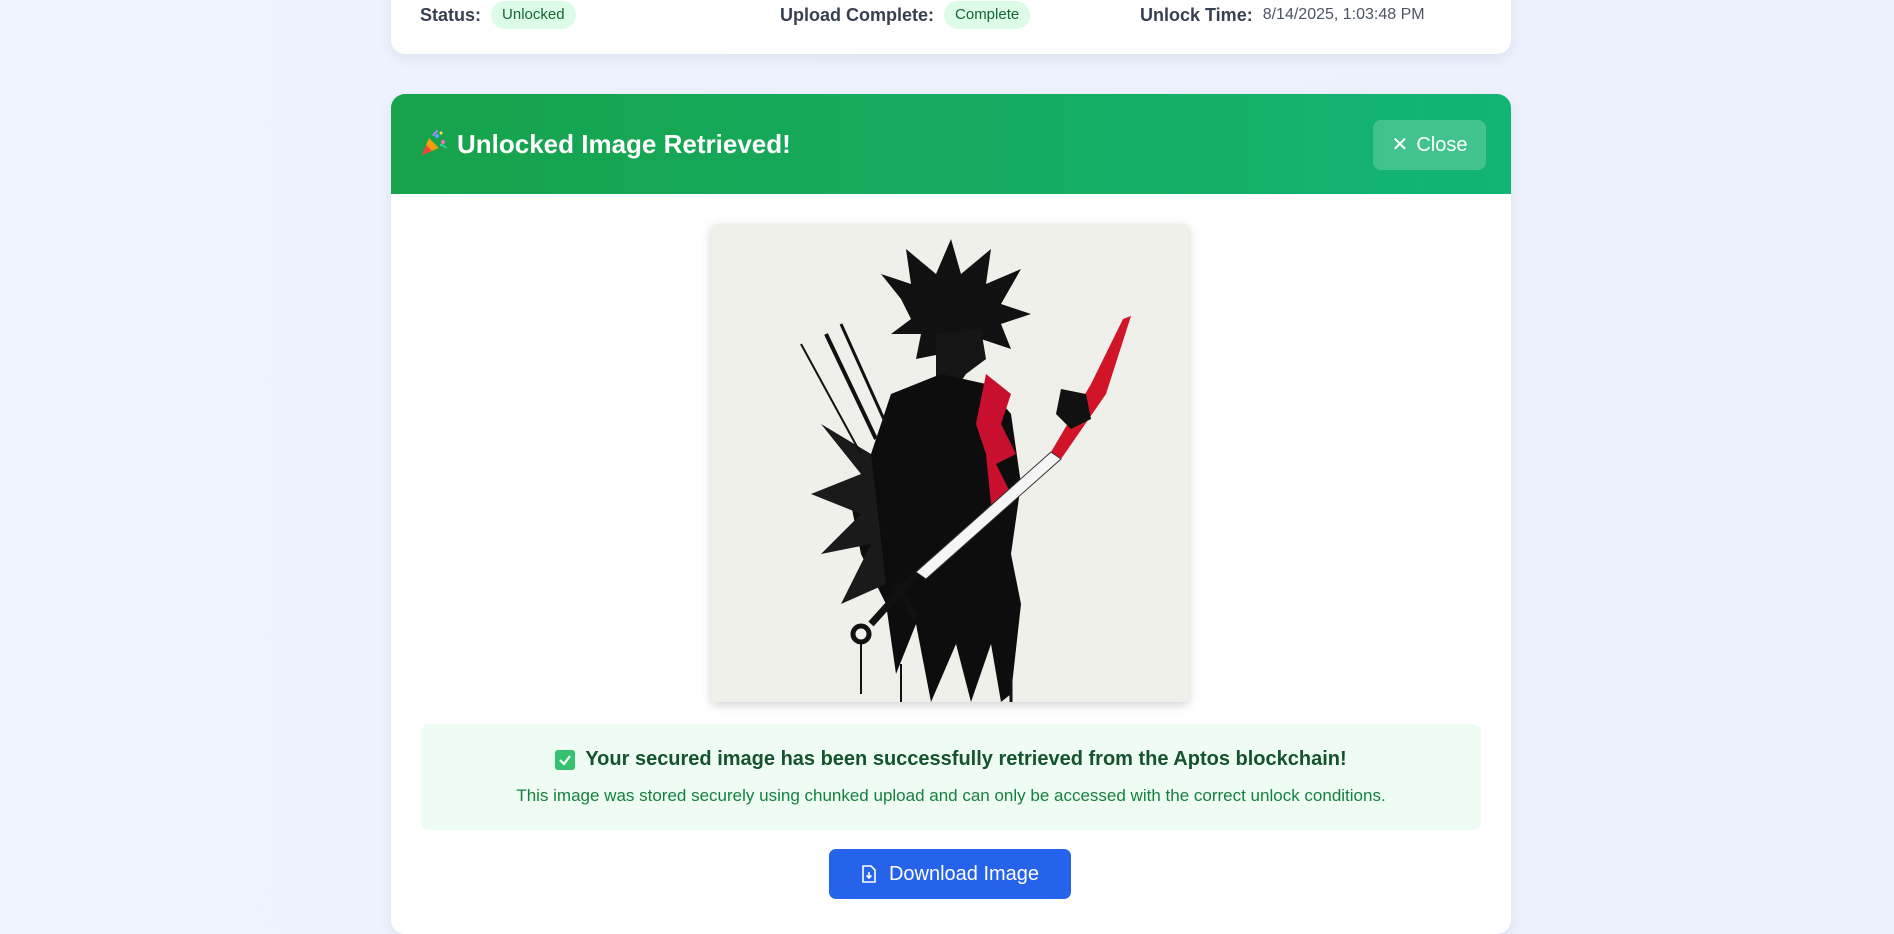 The height and width of the screenshot is (934, 1894). I want to click on upload-complete-field: Upload Complete: Complete, so click(905, 15).